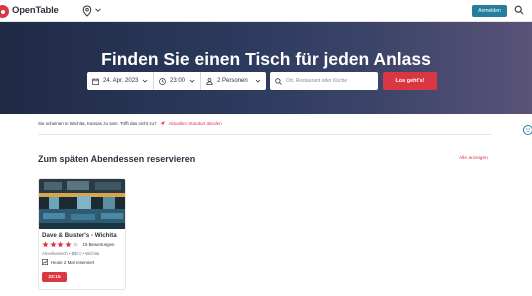  Describe the element at coordinates (117, 159) in the screenshot. I see `section-title: Zum späten Abendessen reservieren` at that location.